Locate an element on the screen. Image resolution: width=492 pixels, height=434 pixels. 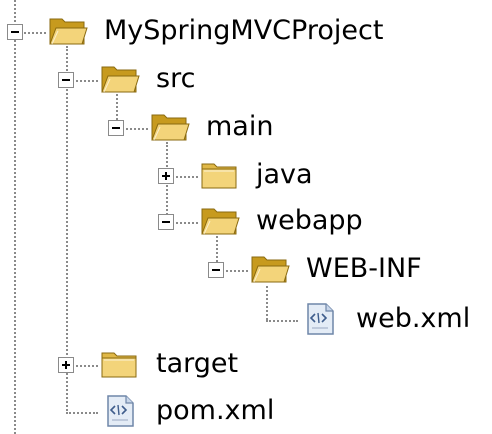
tree-node-label: pom.xml is located at coordinates (215, 411).